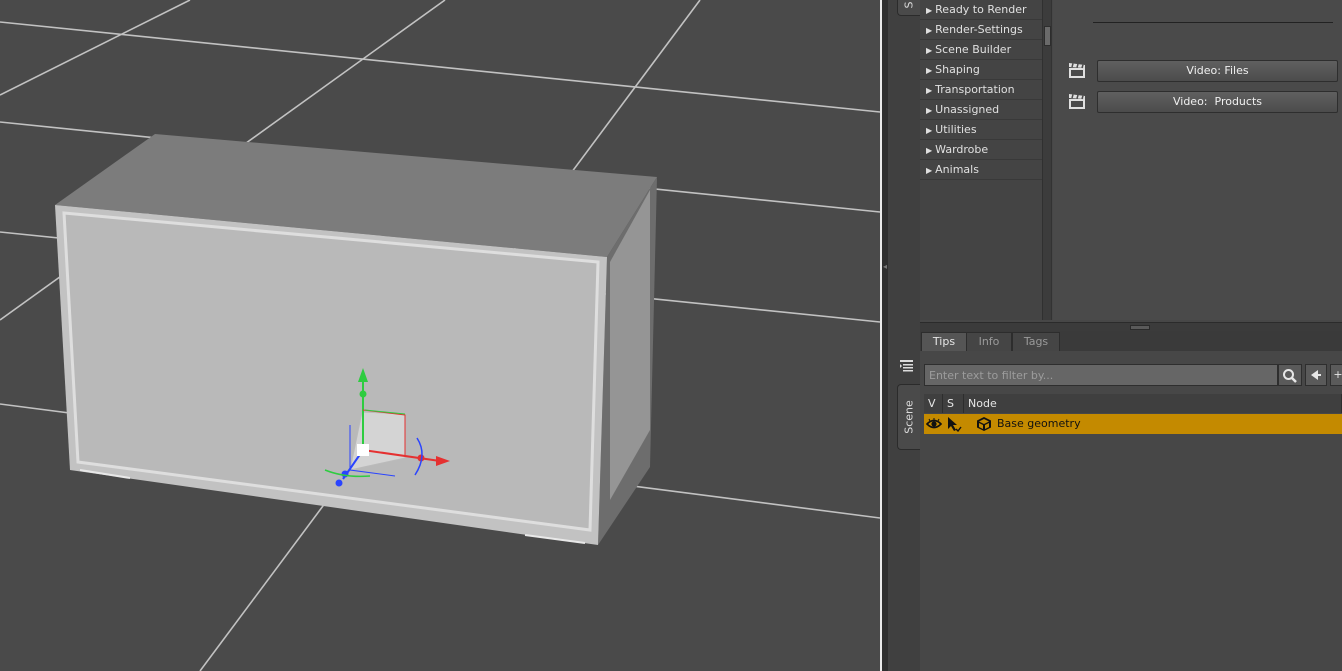  What do you see at coordinates (957, 169) in the screenshot?
I see `category-label: Animals` at bounding box center [957, 169].